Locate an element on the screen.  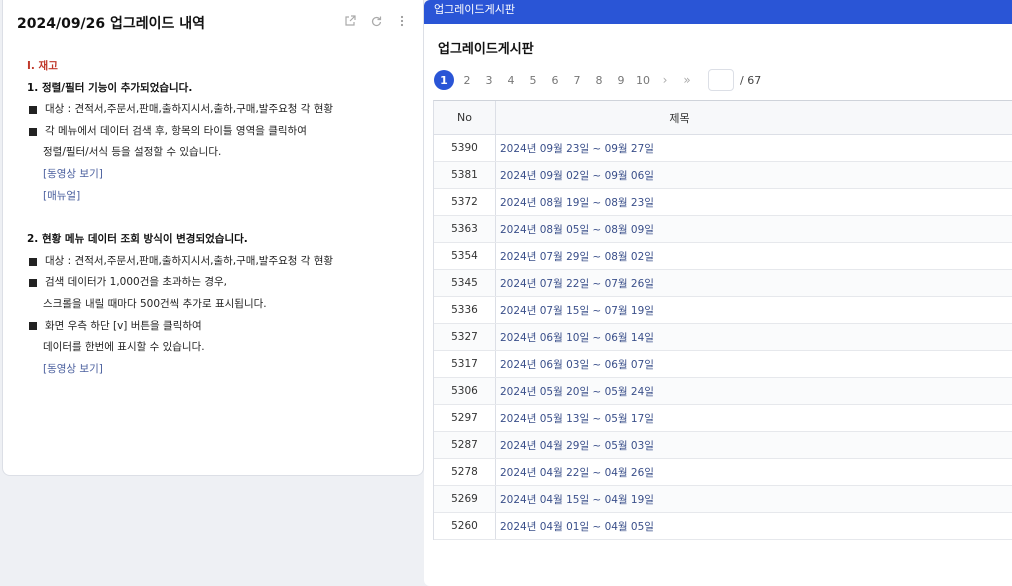
row-title-link: 2024년 05월 20일 ~ 05월 24일 is located at coordinates (754, 391).